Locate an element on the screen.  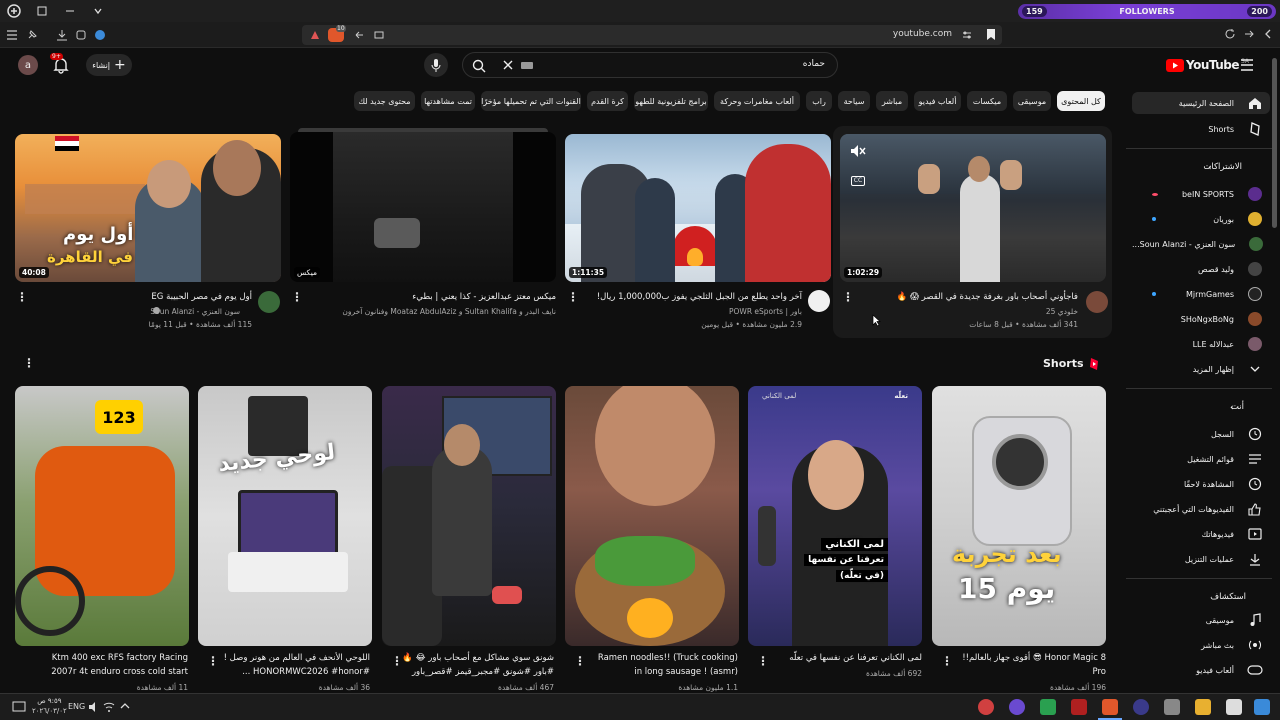
chip-travel: سياحة is located at coordinates (854, 101).